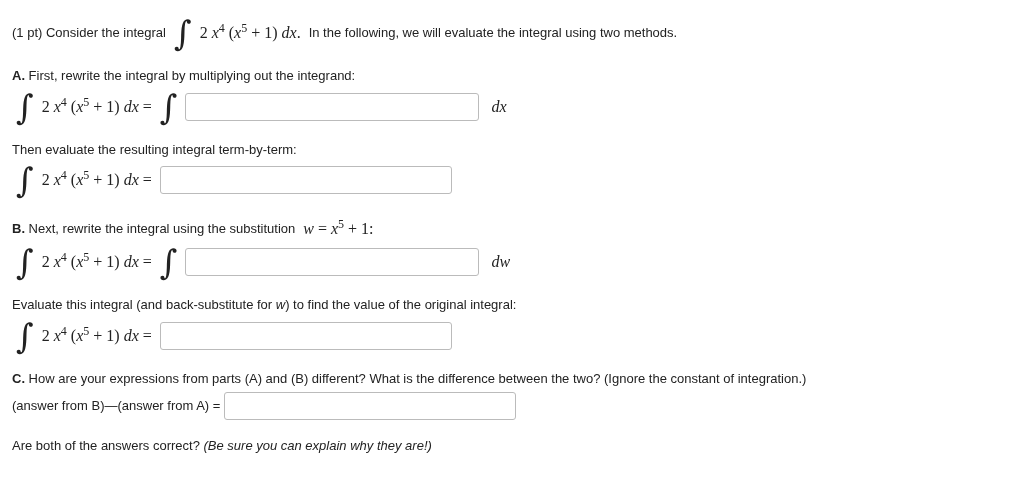 The image size is (1024, 489). I want to click on problem-intro: (1 pt) Consider the integral, so click(89, 33).